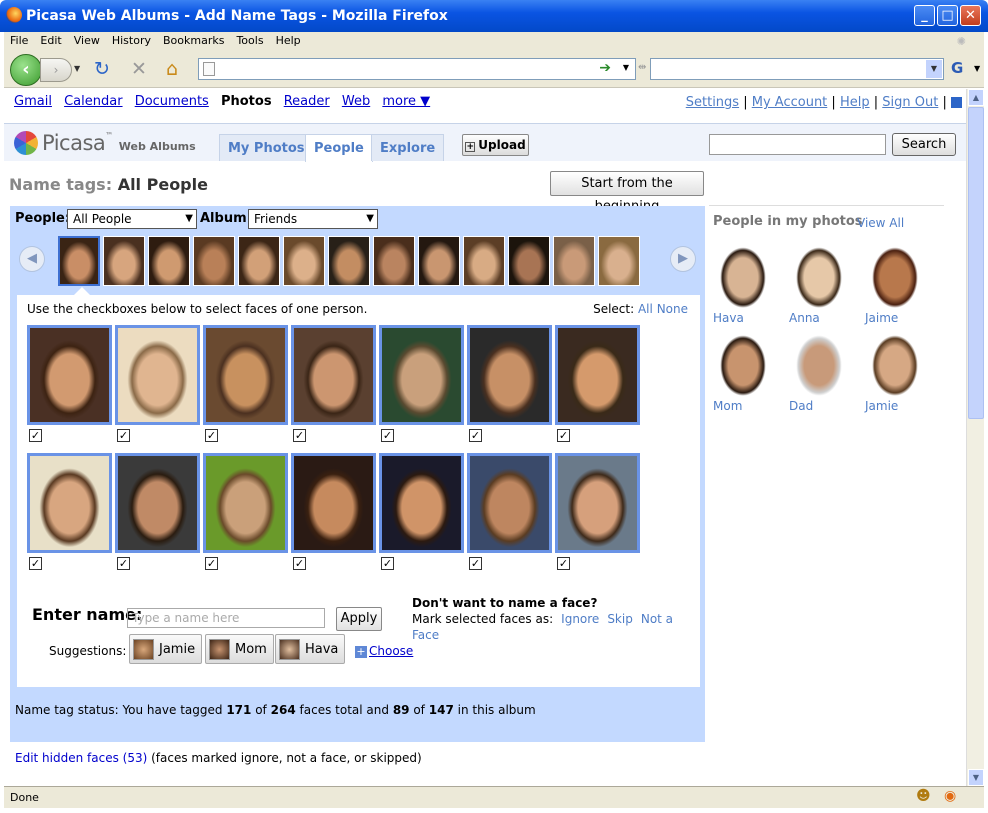 The image size is (988, 813). What do you see at coordinates (417, 69) in the screenshot?
I see `url-bar: ➔ ▼` at bounding box center [417, 69].